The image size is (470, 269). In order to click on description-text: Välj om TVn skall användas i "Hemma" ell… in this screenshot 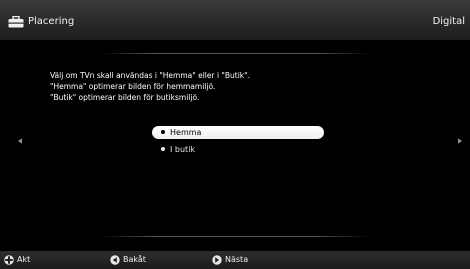, I will do `click(240, 86)`.